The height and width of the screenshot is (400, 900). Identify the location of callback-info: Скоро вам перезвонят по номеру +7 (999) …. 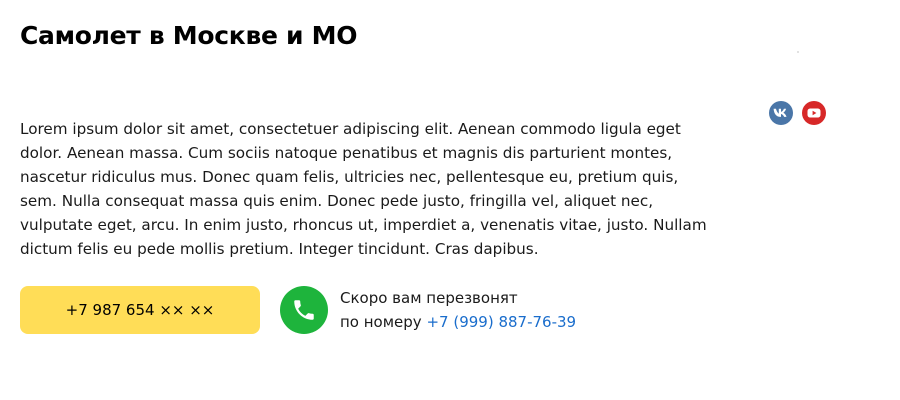
(458, 310).